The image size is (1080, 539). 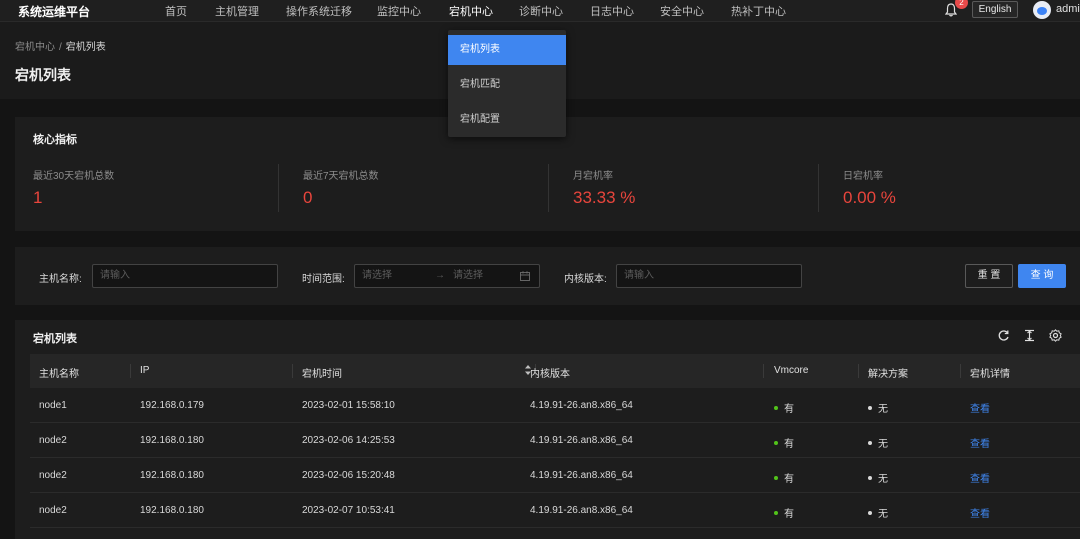 What do you see at coordinates (863, 176) in the screenshot?
I see `metric-label-daily-rate: 日宕机率` at bounding box center [863, 176].